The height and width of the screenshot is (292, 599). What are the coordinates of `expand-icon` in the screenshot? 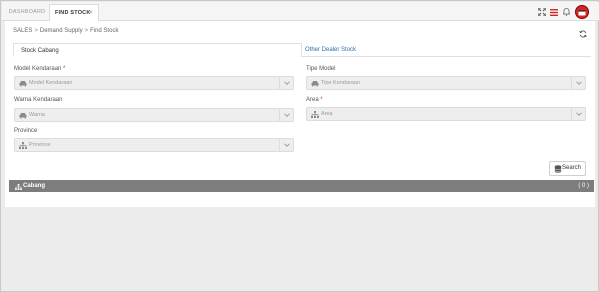 It's located at (542, 12).